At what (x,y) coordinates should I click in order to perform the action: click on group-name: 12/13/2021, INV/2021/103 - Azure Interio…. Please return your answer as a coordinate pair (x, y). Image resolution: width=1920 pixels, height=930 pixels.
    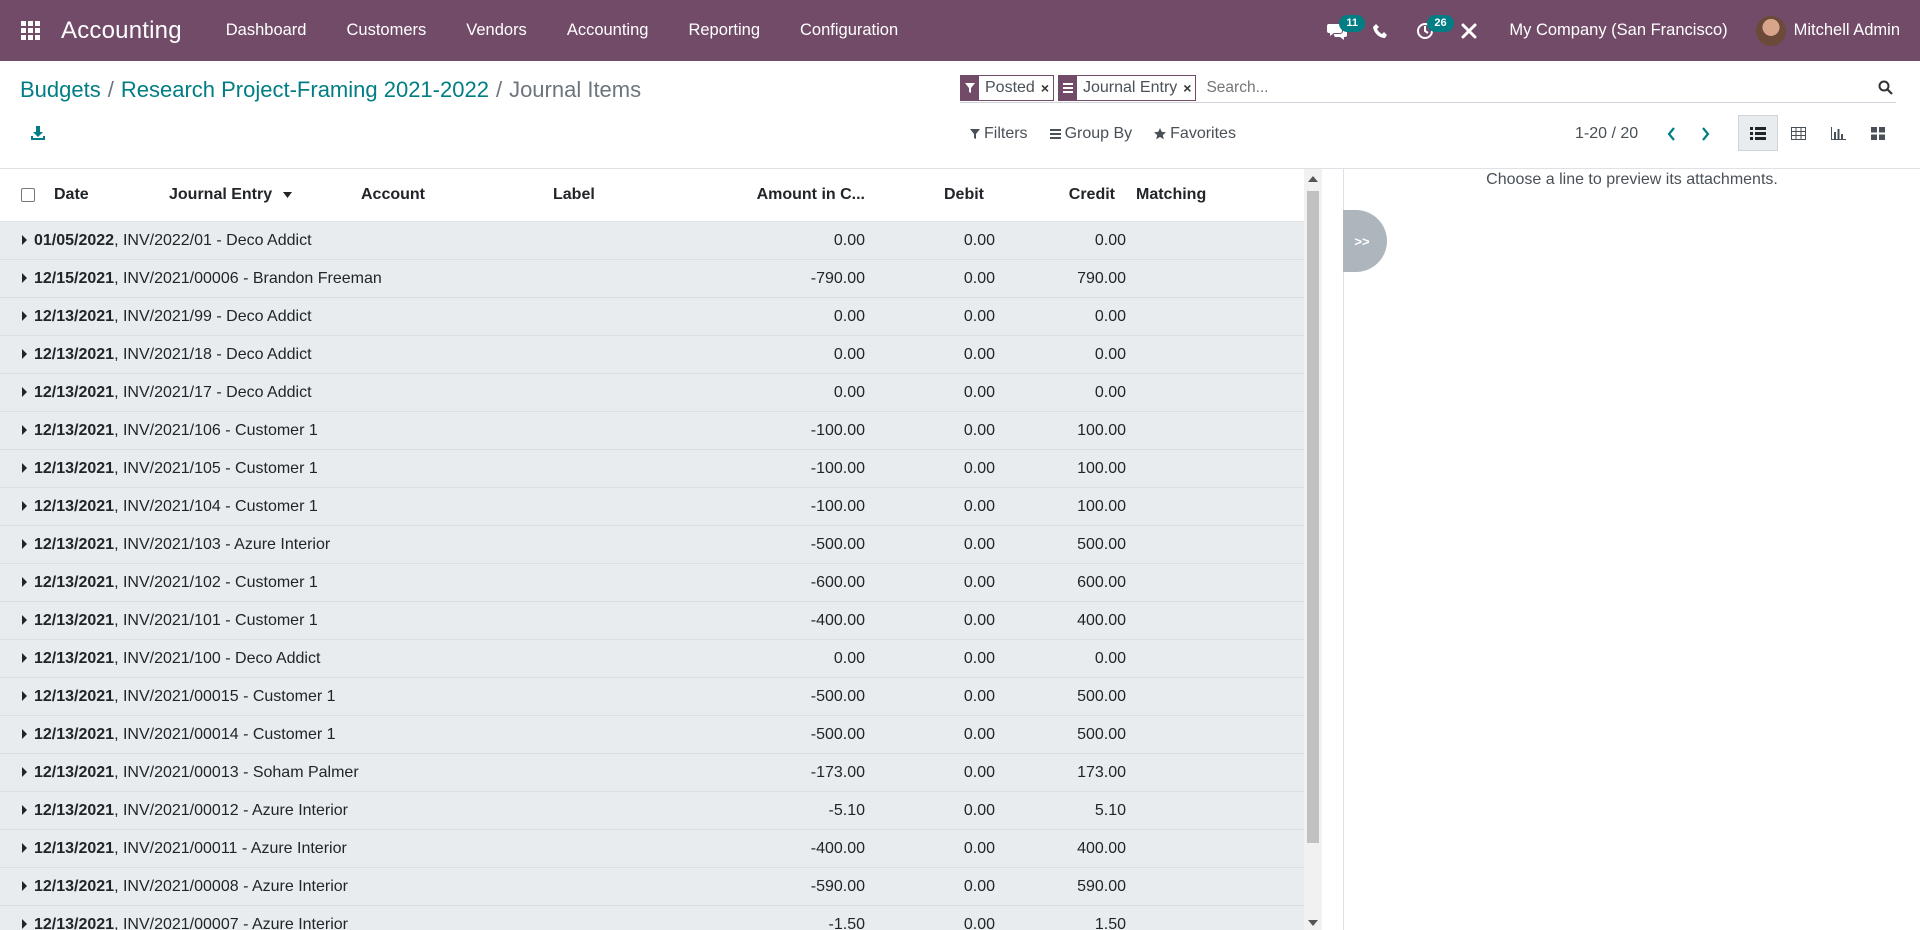
    Looking at the image, I should click on (182, 545).